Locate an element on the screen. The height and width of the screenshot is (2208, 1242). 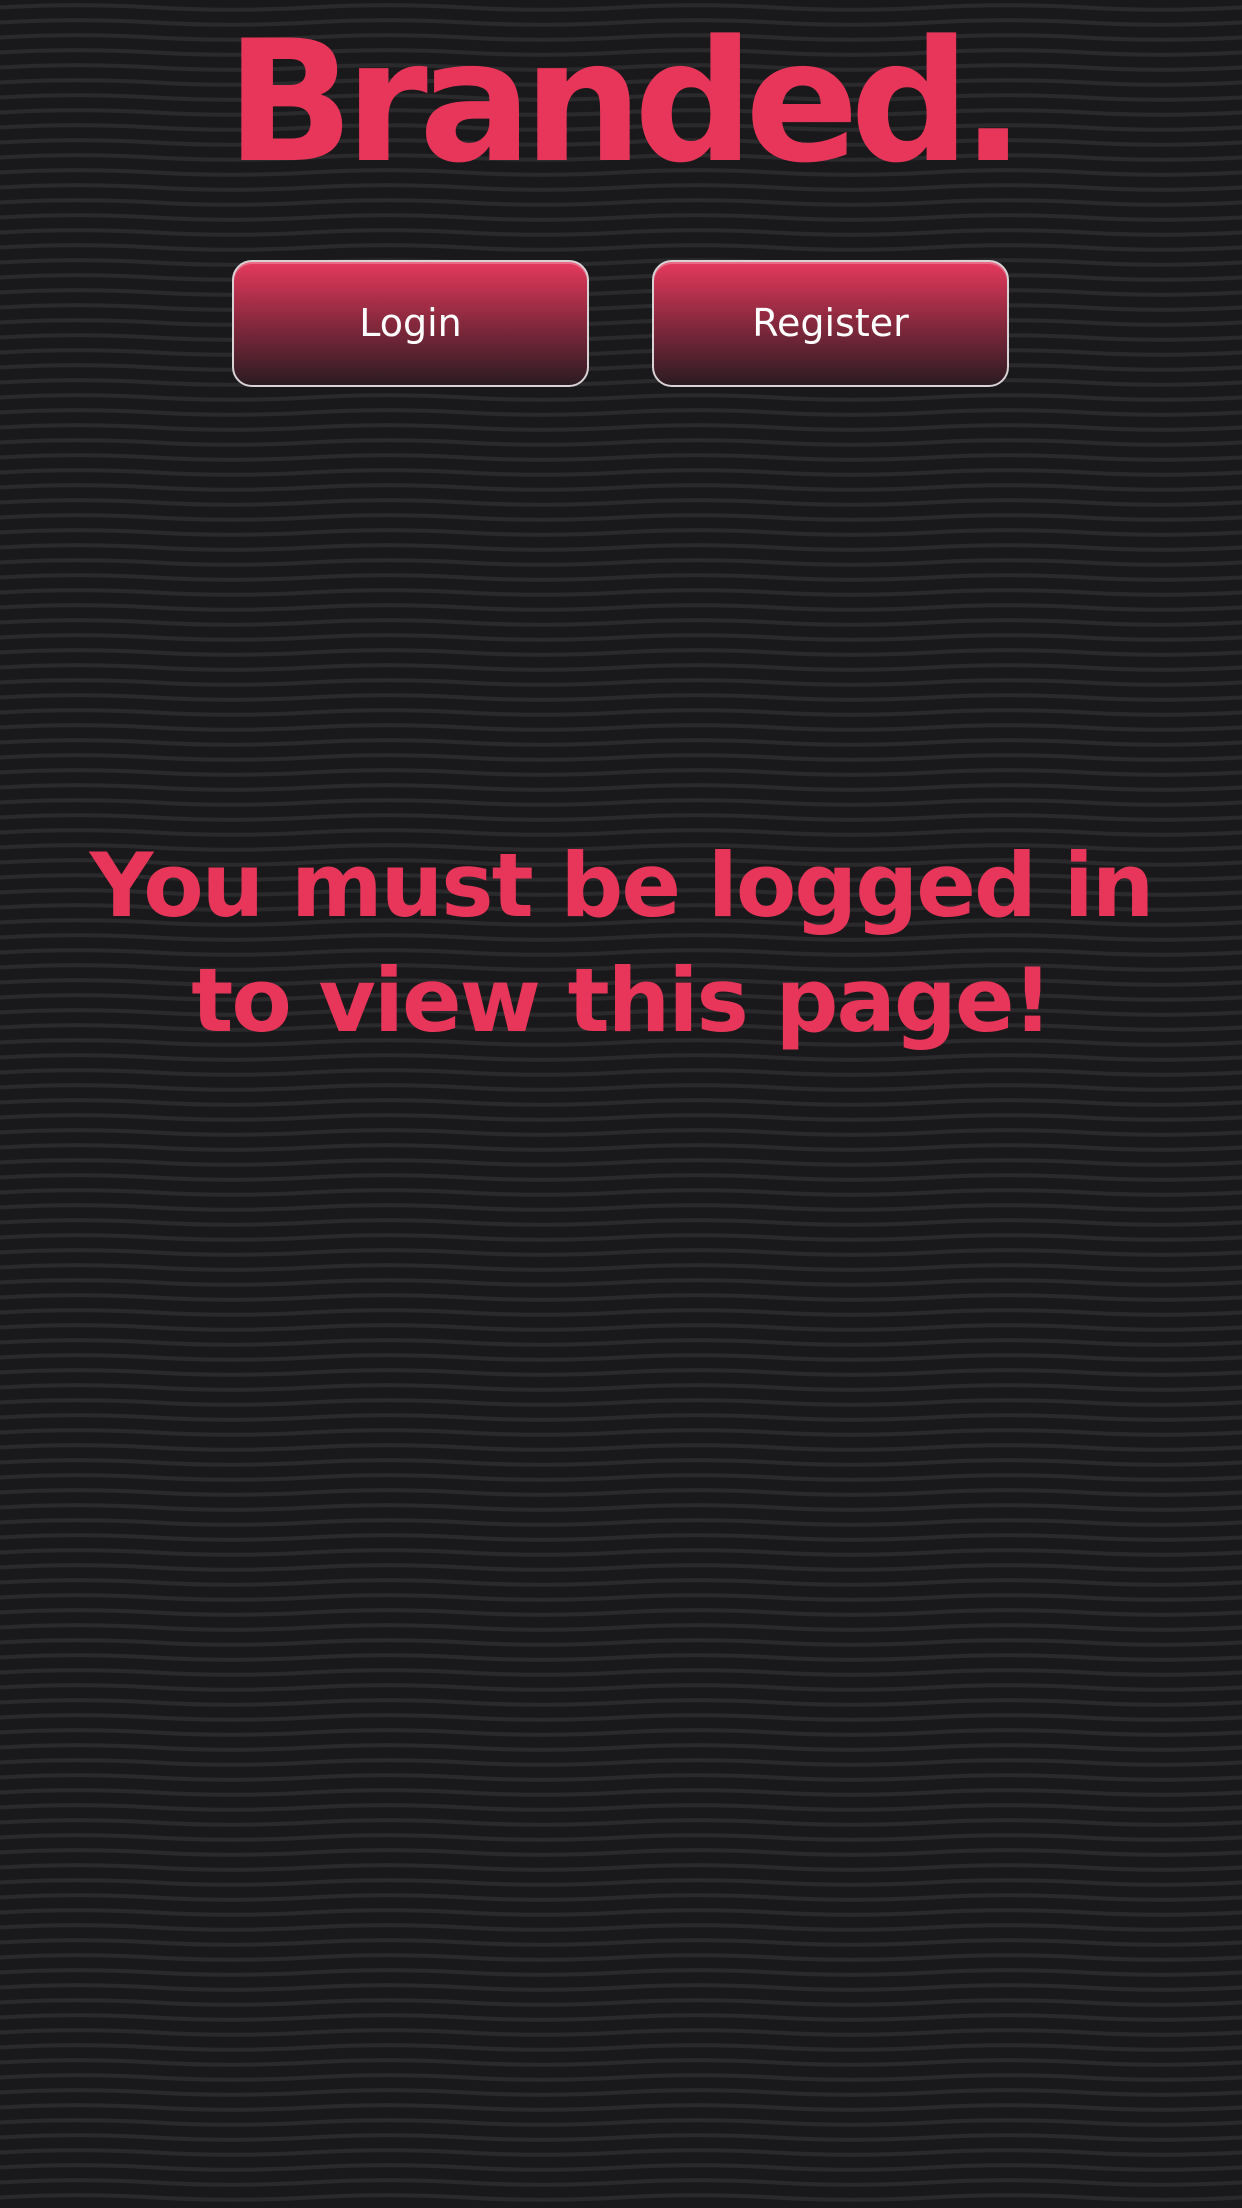
brand-logo: Branded. is located at coordinates (625, 102).